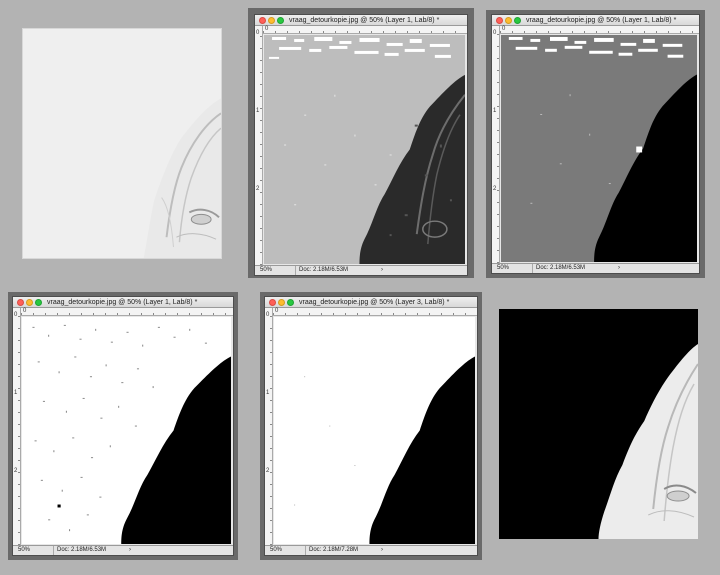 Image resolution: width=720 pixels, height=575 pixels. Describe the element at coordinates (598, 424) in the screenshot. I see `result-masked-image` at that location.